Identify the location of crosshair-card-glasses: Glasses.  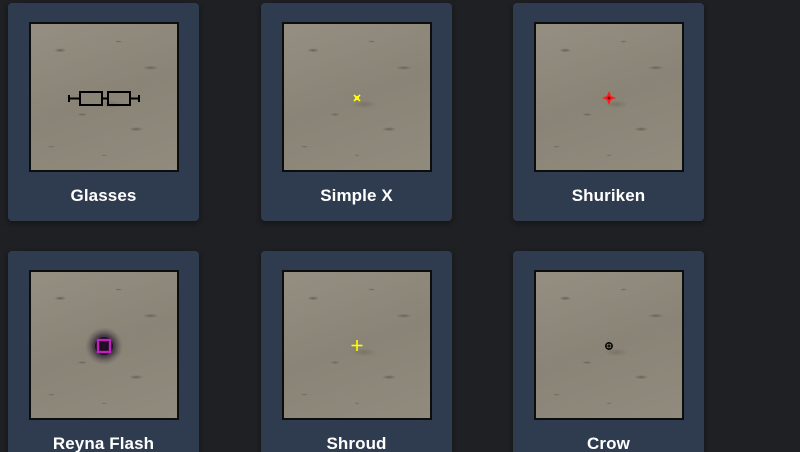
(103, 112).